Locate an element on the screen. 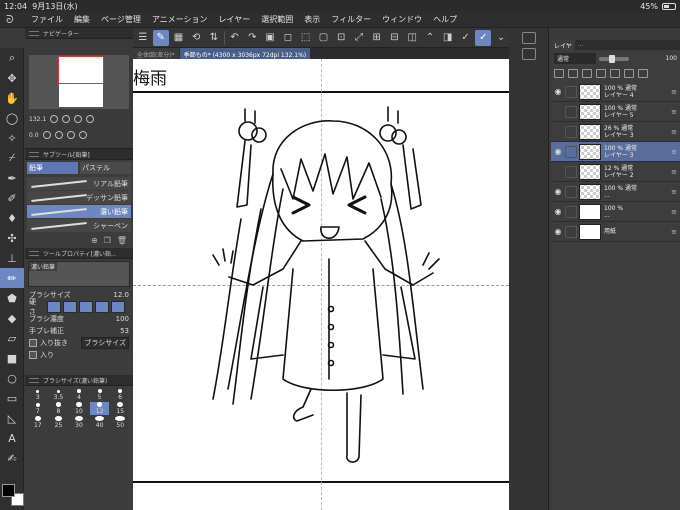 The height and width of the screenshot is (510, 680). add-subtool-icon: ⊕ is located at coordinates (94, 240).